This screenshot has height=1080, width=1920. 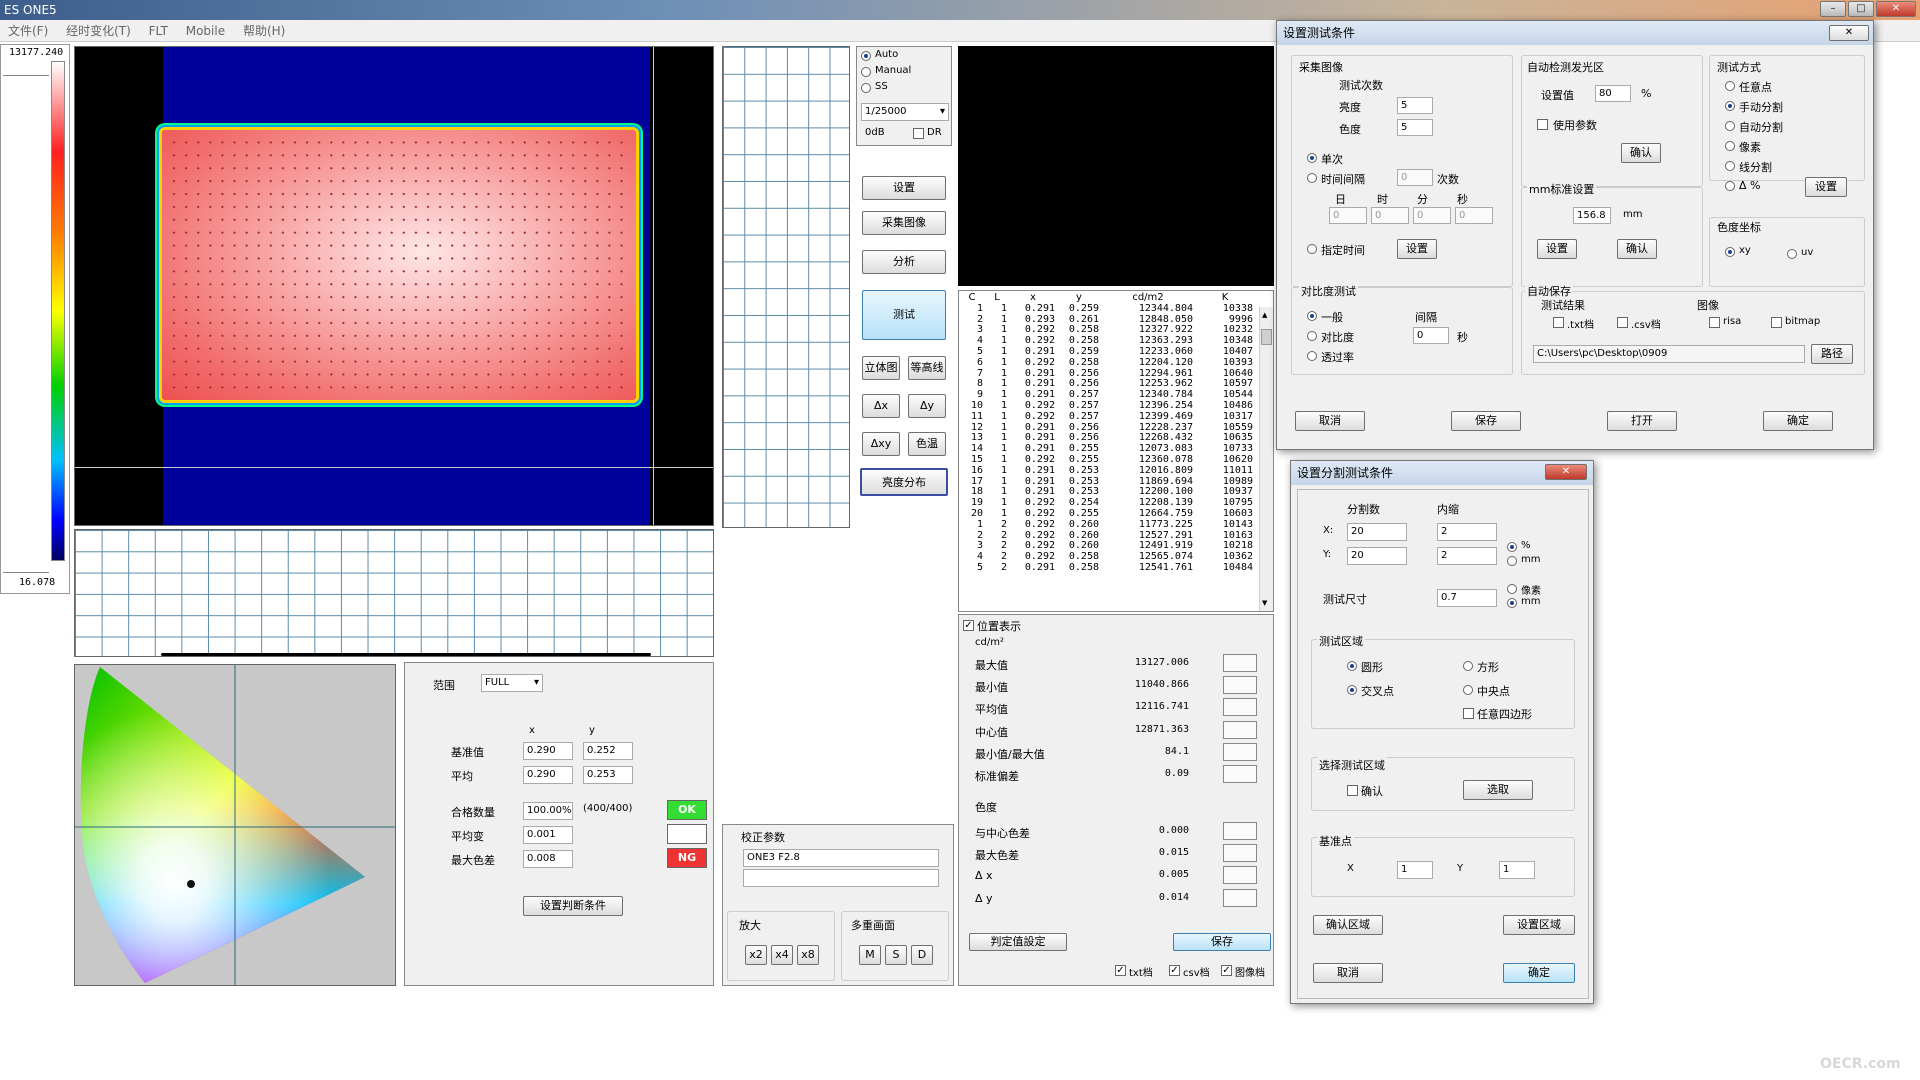 I want to click on method-line-div-radio, so click(x=1730, y=166).